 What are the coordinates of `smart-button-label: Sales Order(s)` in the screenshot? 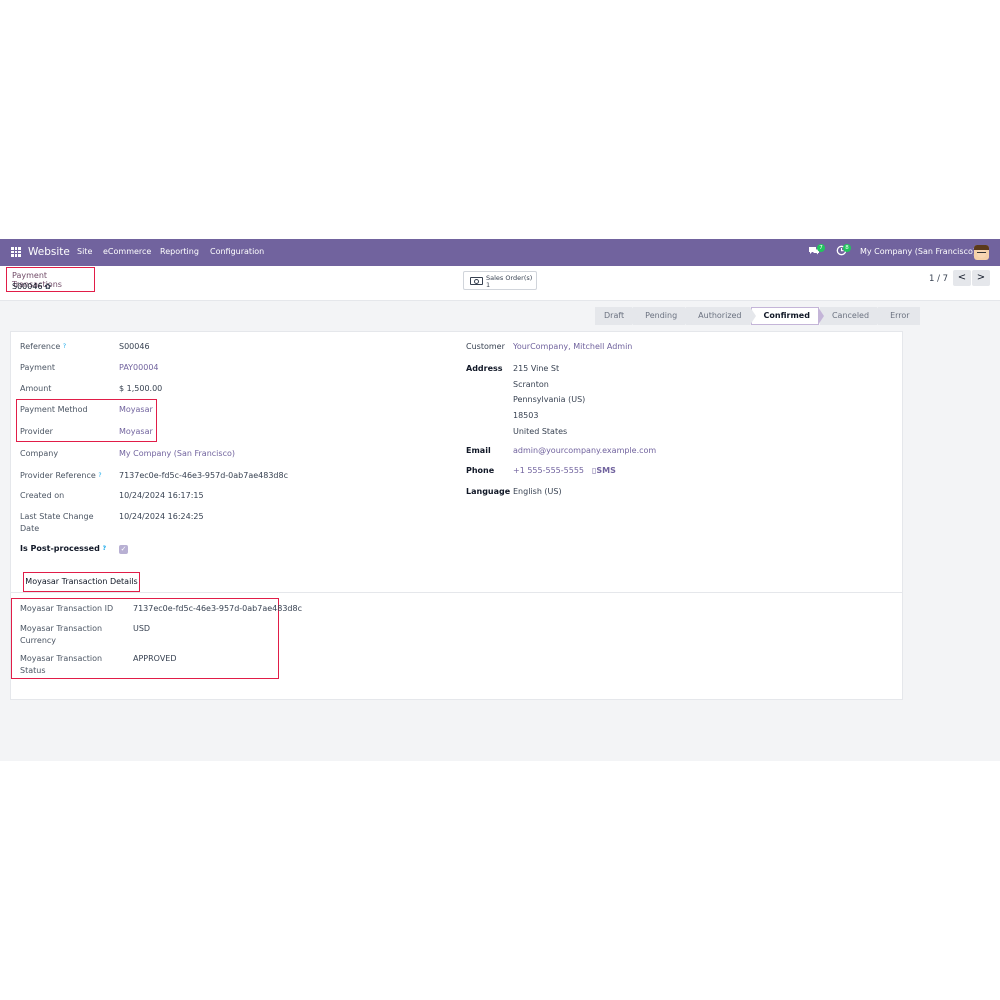 It's located at (509, 278).